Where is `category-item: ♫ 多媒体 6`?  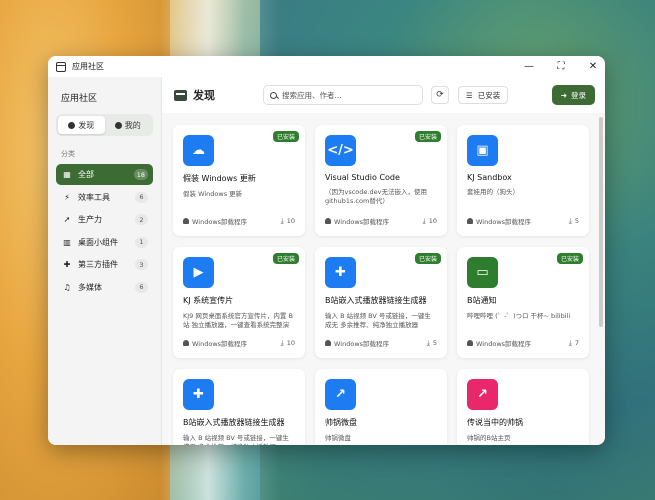 category-item: ♫ 多媒体 6 is located at coordinates (104, 287).